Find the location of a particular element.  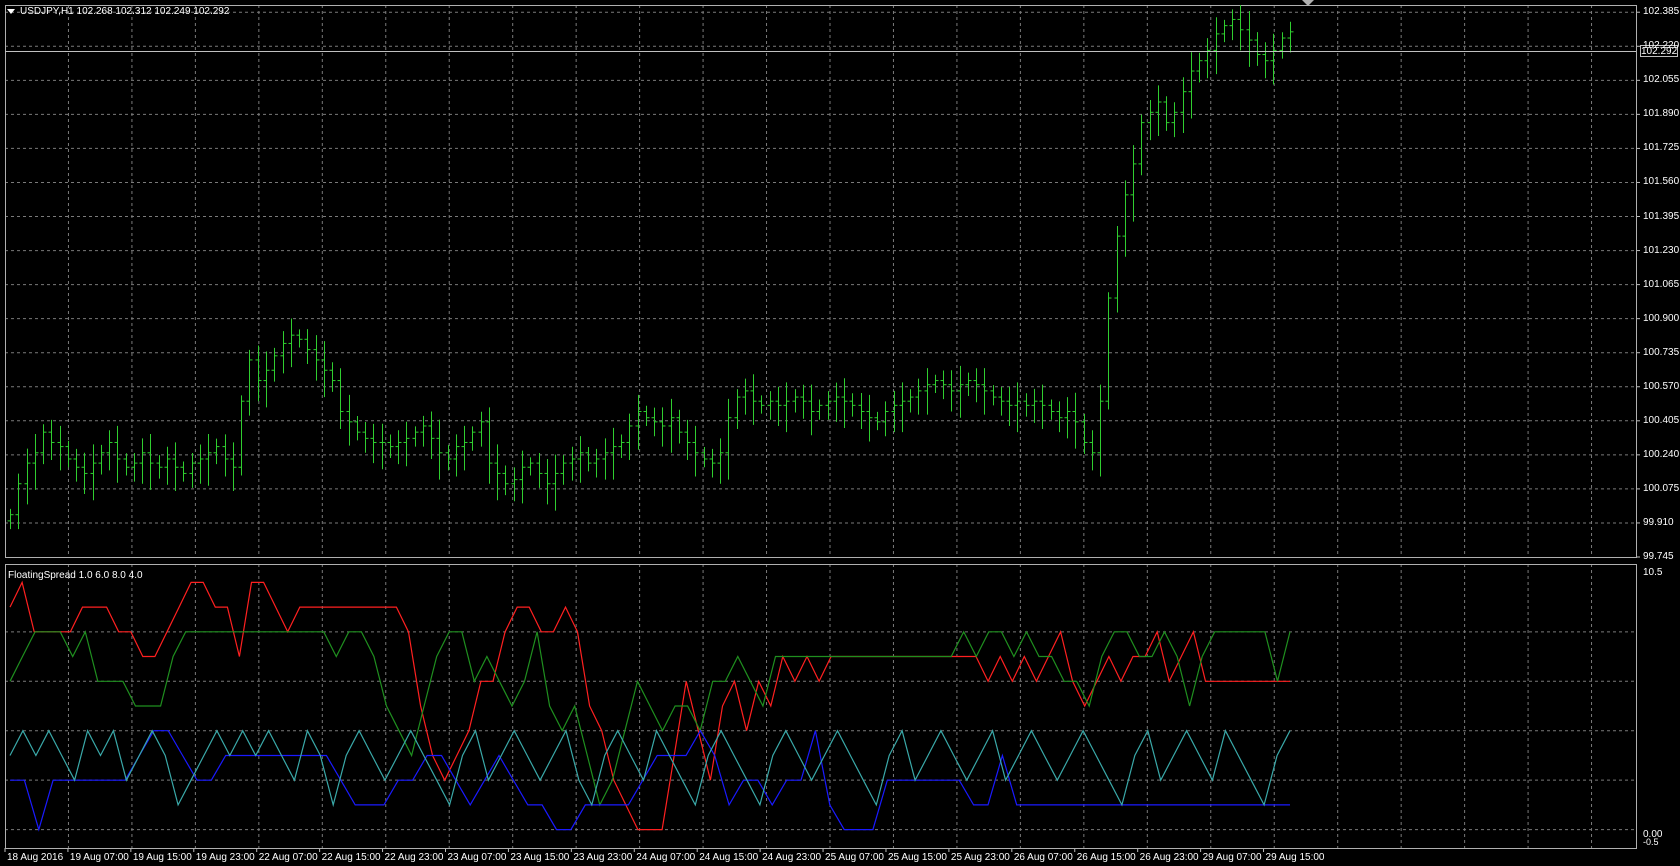

price-label: 100.900 is located at coordinates (1661, 318).